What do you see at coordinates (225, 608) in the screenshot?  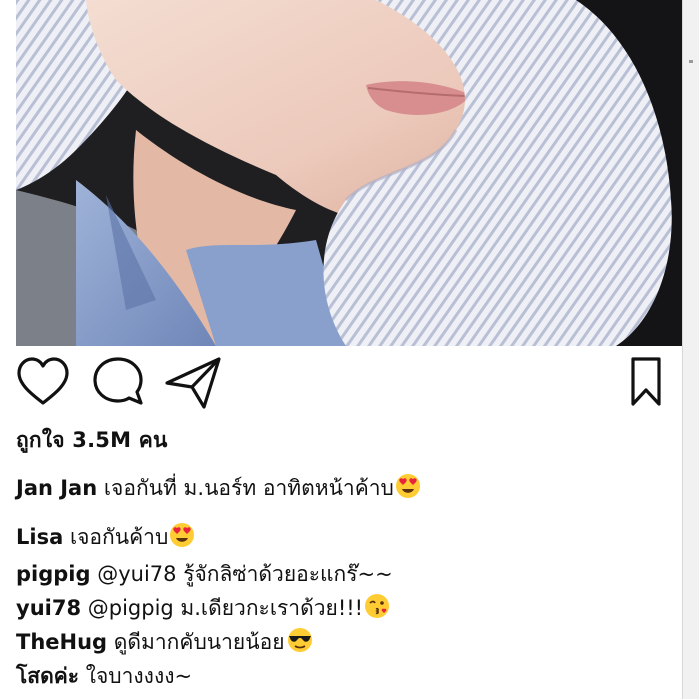 I see `comment-text: @pigpig ม.เดียวกะเราด้วย!!!` at bounding box center [225, 608].